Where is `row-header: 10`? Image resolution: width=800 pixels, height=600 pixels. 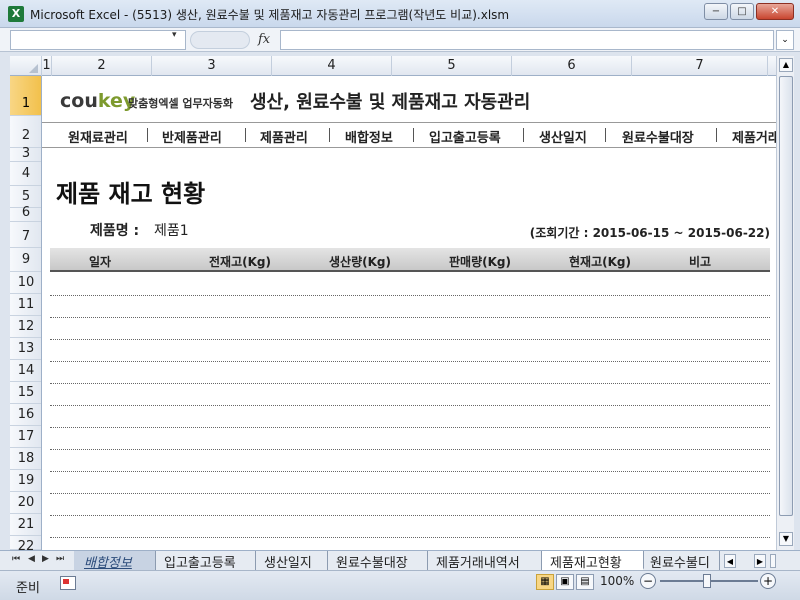
row-header: 10 is located at coordinates (25, 283).